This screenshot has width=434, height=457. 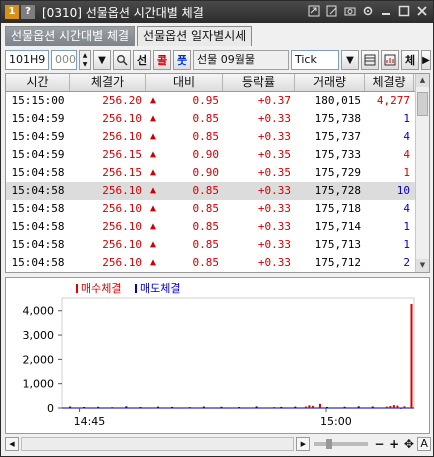 I want to click on link-icon, so click(x=314, y=11).